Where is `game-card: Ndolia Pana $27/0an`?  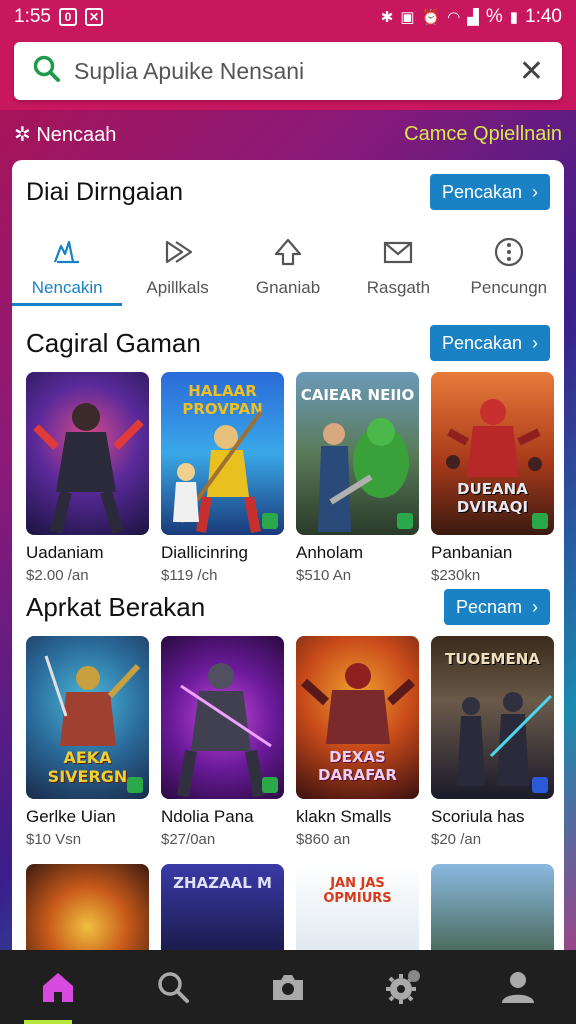
game-card: Ndolia Pana $27/0an is located at coordinates (222, 742).